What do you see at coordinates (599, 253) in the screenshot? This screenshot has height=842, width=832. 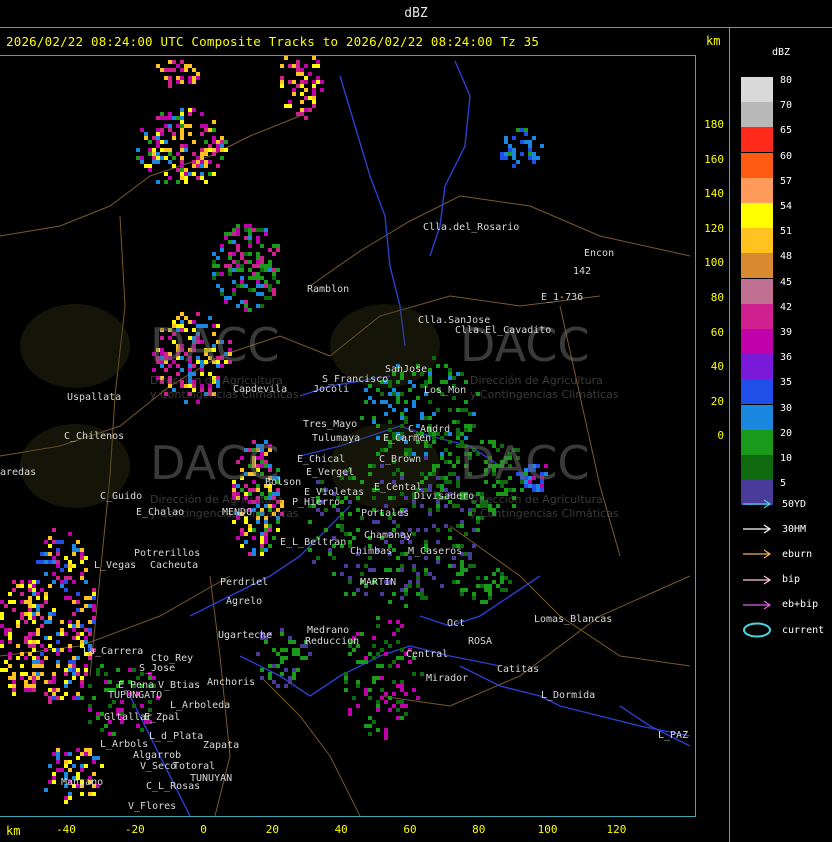 I see `place-label: Encon` at bounding box center [599, 253].